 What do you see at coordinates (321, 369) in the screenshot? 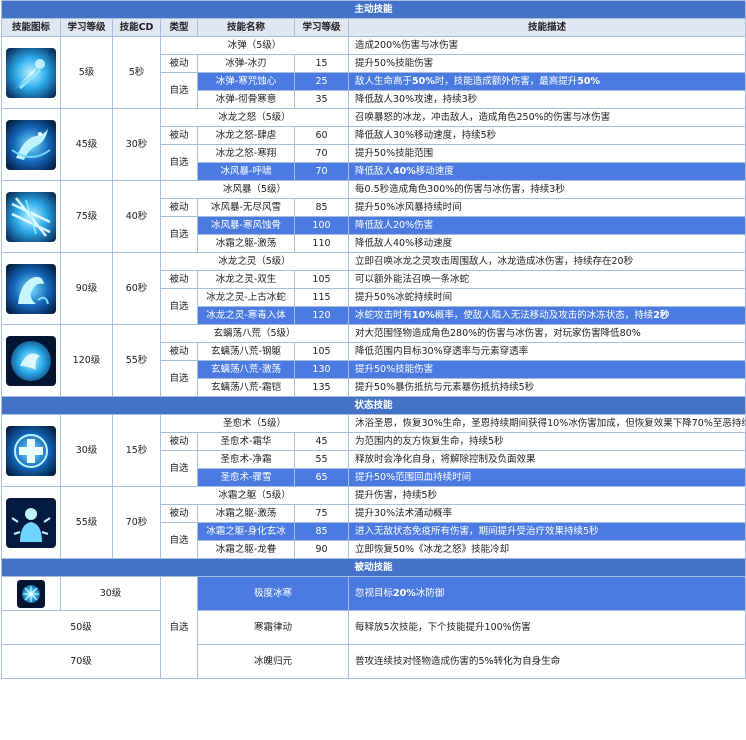
I see `rune-level: 130` at bounding box center [321, 369].